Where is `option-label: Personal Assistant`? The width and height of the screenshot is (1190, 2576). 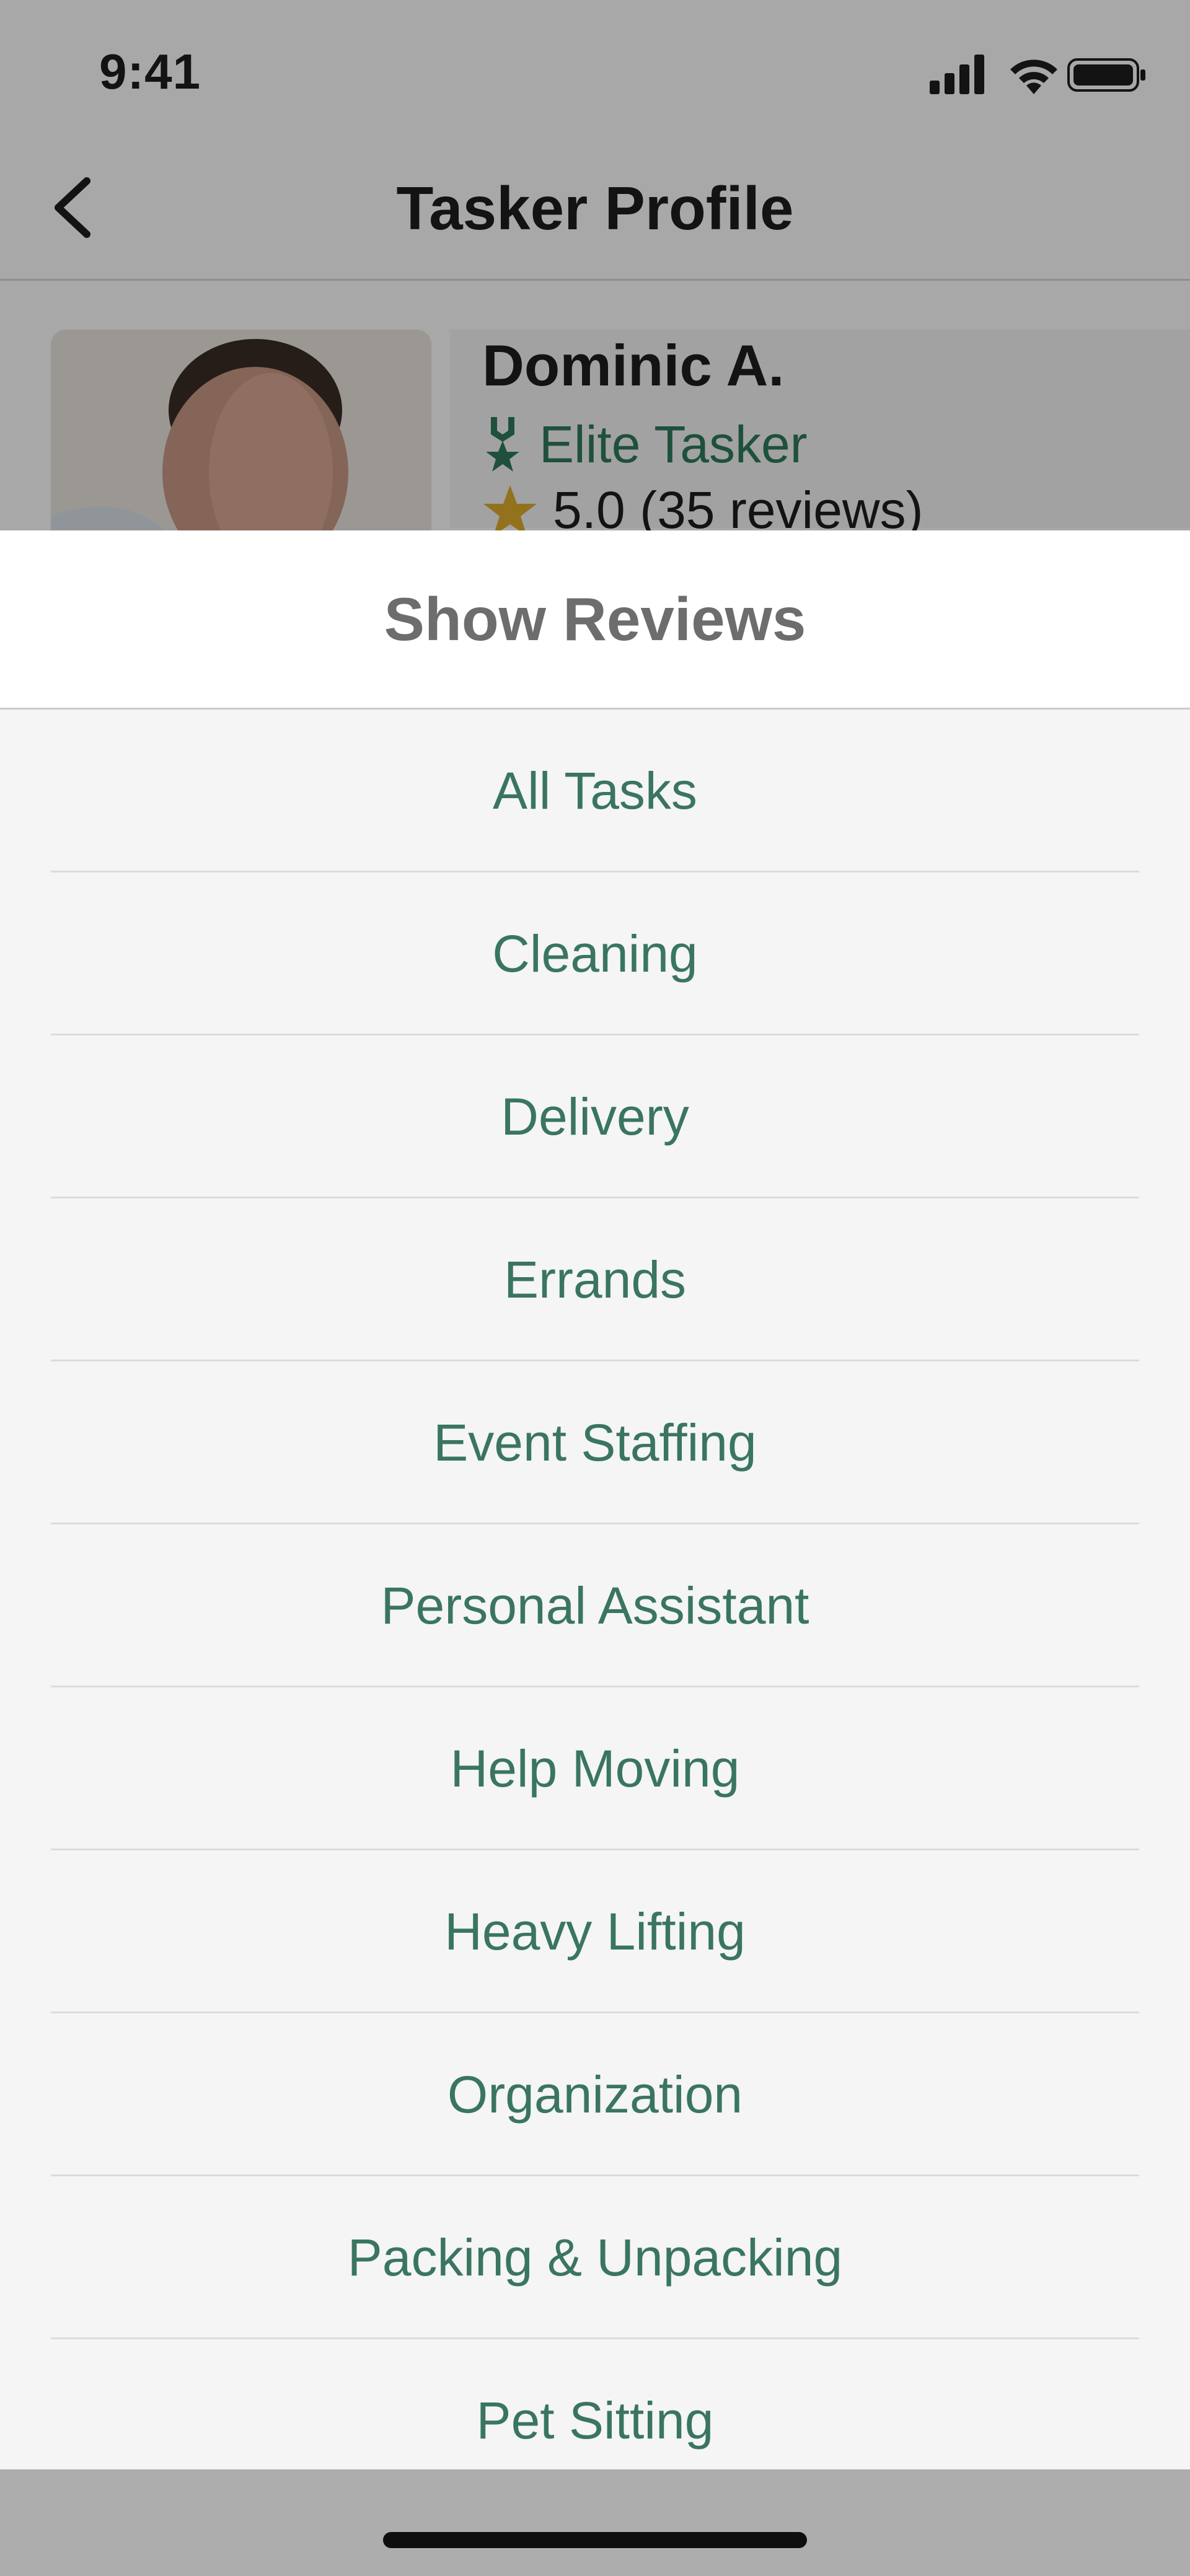 option-label: Personal Assistant is located at coordinates (595, 1605).